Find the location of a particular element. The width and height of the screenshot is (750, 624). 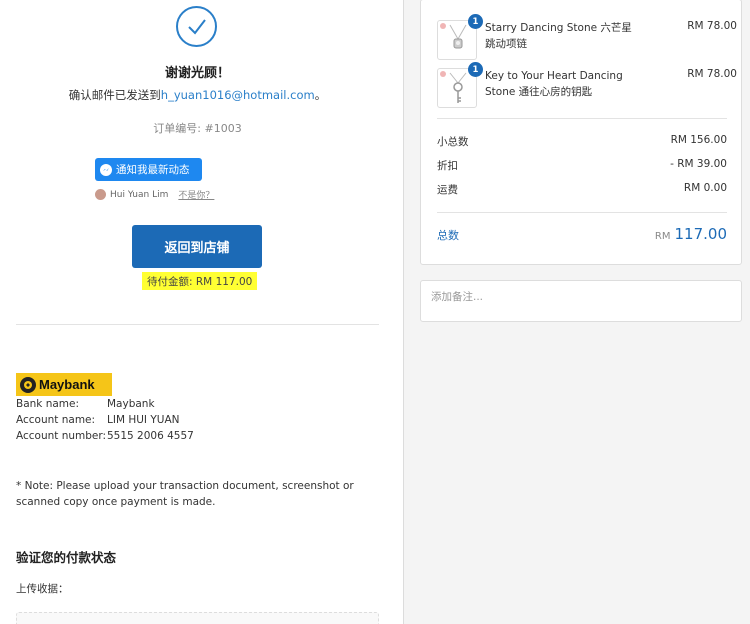

total-label: 总数 is located at coordinates (448, 235).